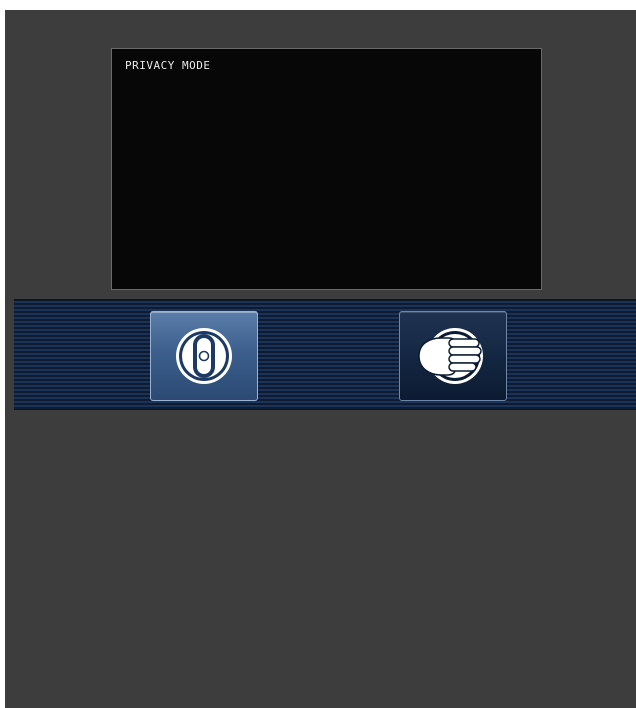 This screenshot has height=708, width=636. I want to click on privacy-shutter-button, so click(204, 356).